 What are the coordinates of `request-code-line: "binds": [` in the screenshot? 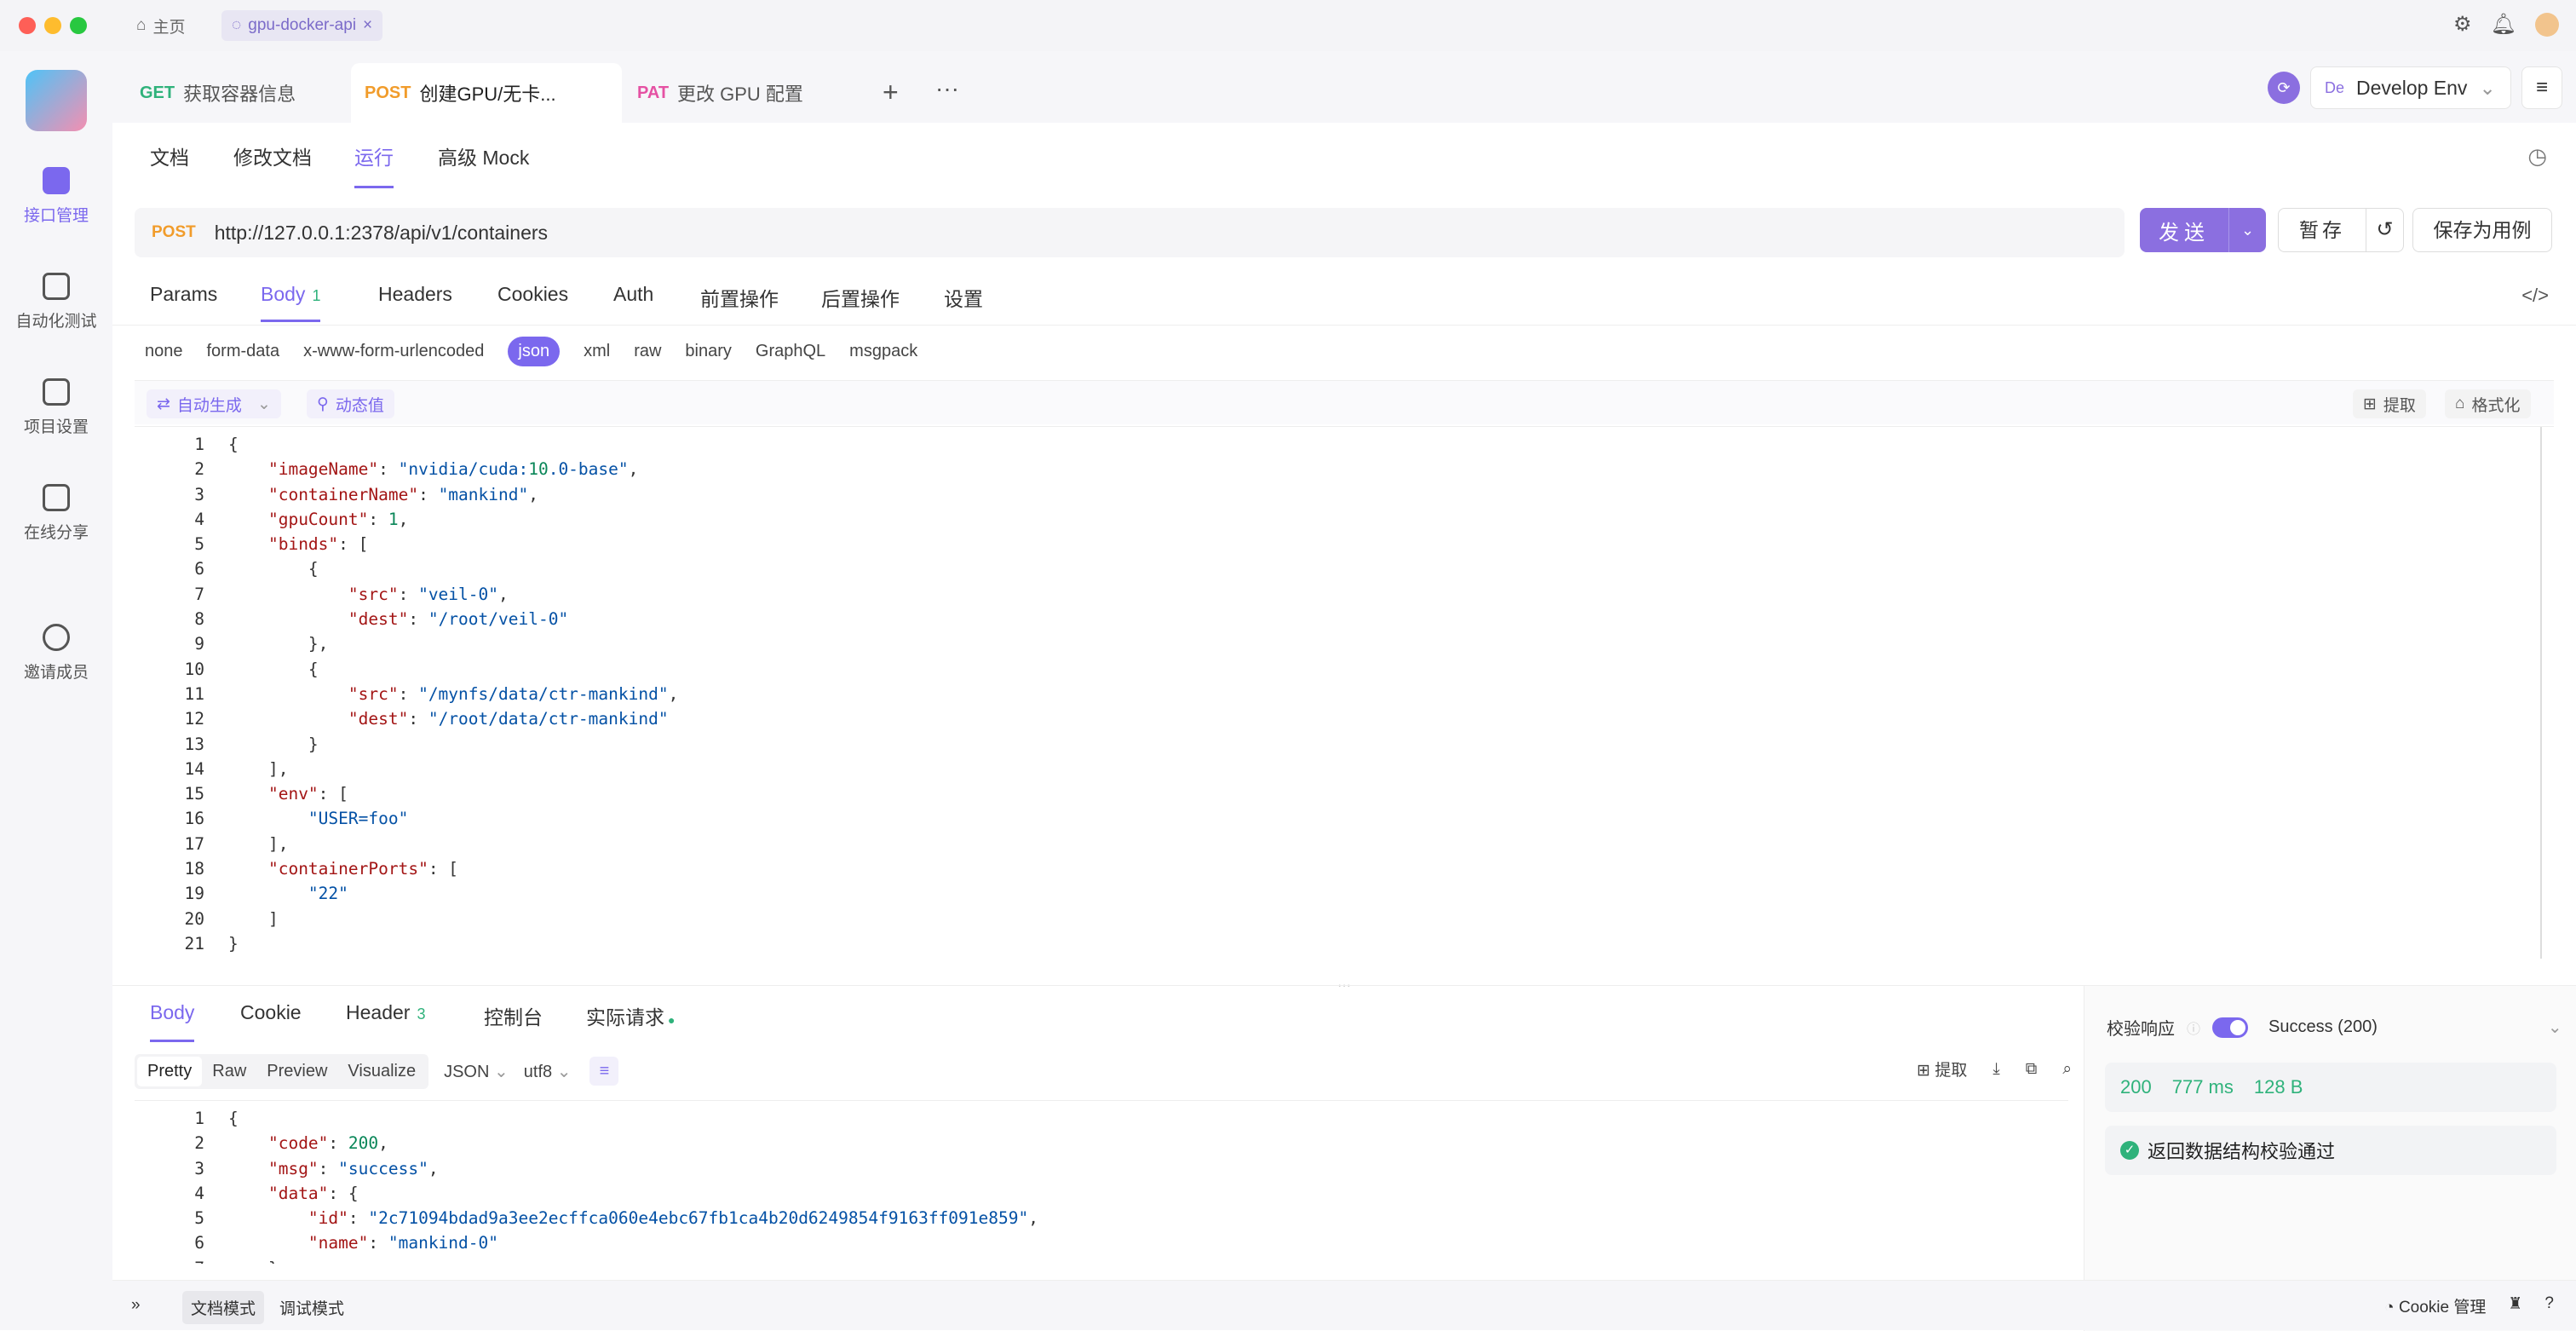 It's located at (453, 544).